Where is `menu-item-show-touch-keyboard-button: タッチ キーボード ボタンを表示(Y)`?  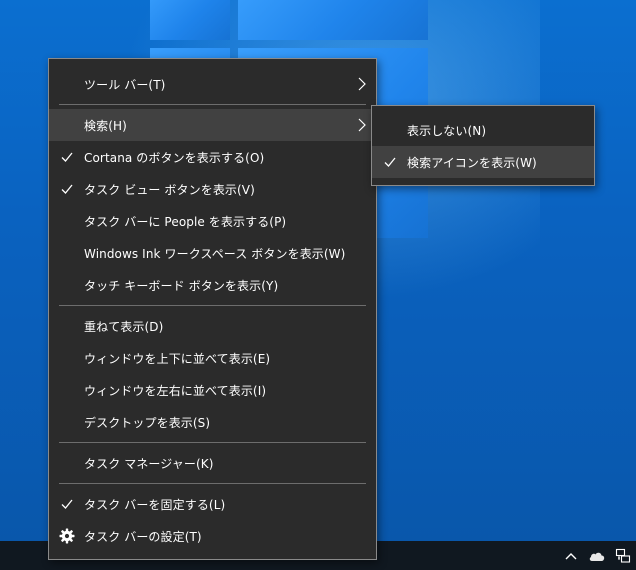 menu-item-show-touch-keyboard-button: タッチ キーボード ボタンを表示(Y) is located at coordinates (212, 285).